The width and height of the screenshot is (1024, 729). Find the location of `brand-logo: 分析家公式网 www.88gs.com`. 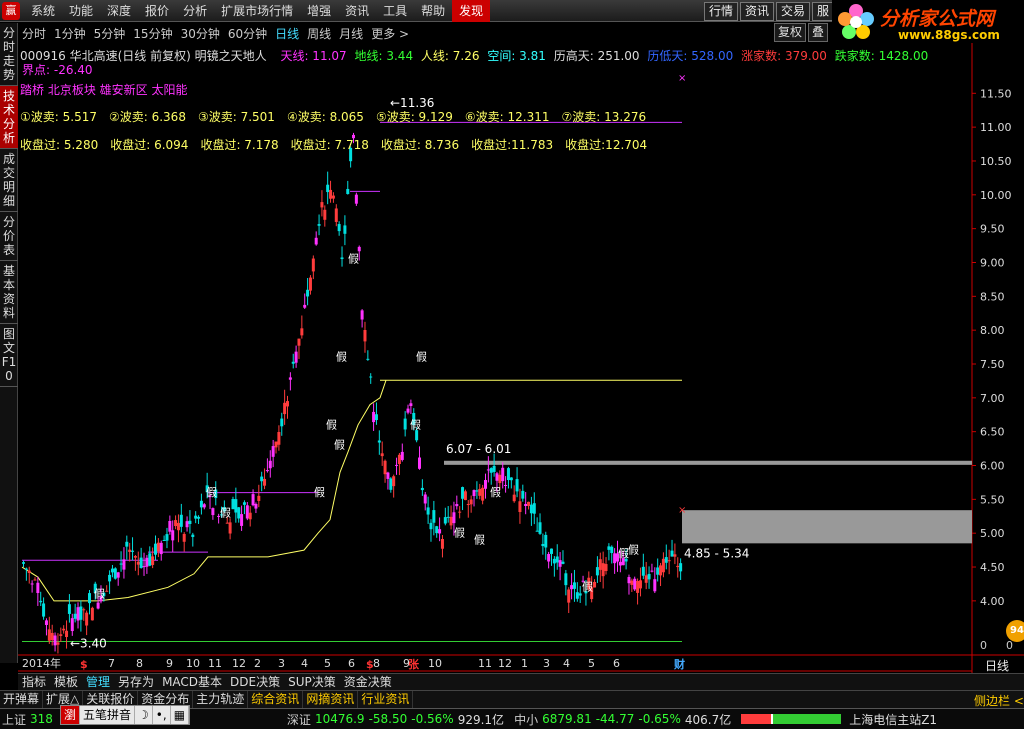

brand-logo: 分析家公式网 www.88gs.com is located at coordinates (928, 23).